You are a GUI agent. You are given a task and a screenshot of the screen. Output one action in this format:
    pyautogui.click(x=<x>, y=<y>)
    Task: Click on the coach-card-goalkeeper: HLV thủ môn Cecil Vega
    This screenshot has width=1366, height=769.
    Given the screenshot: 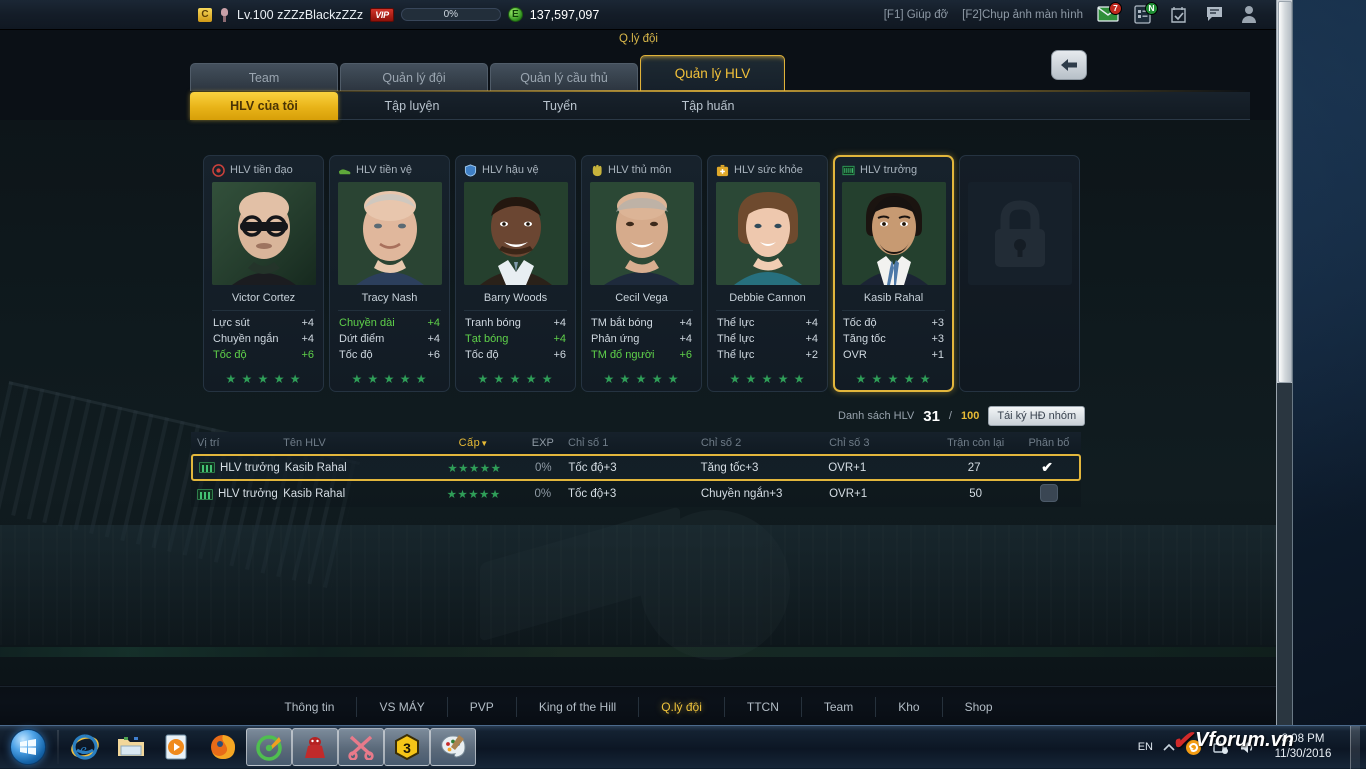 What is the action you would take?
    pyautogui.click(x=641, y=273)
    